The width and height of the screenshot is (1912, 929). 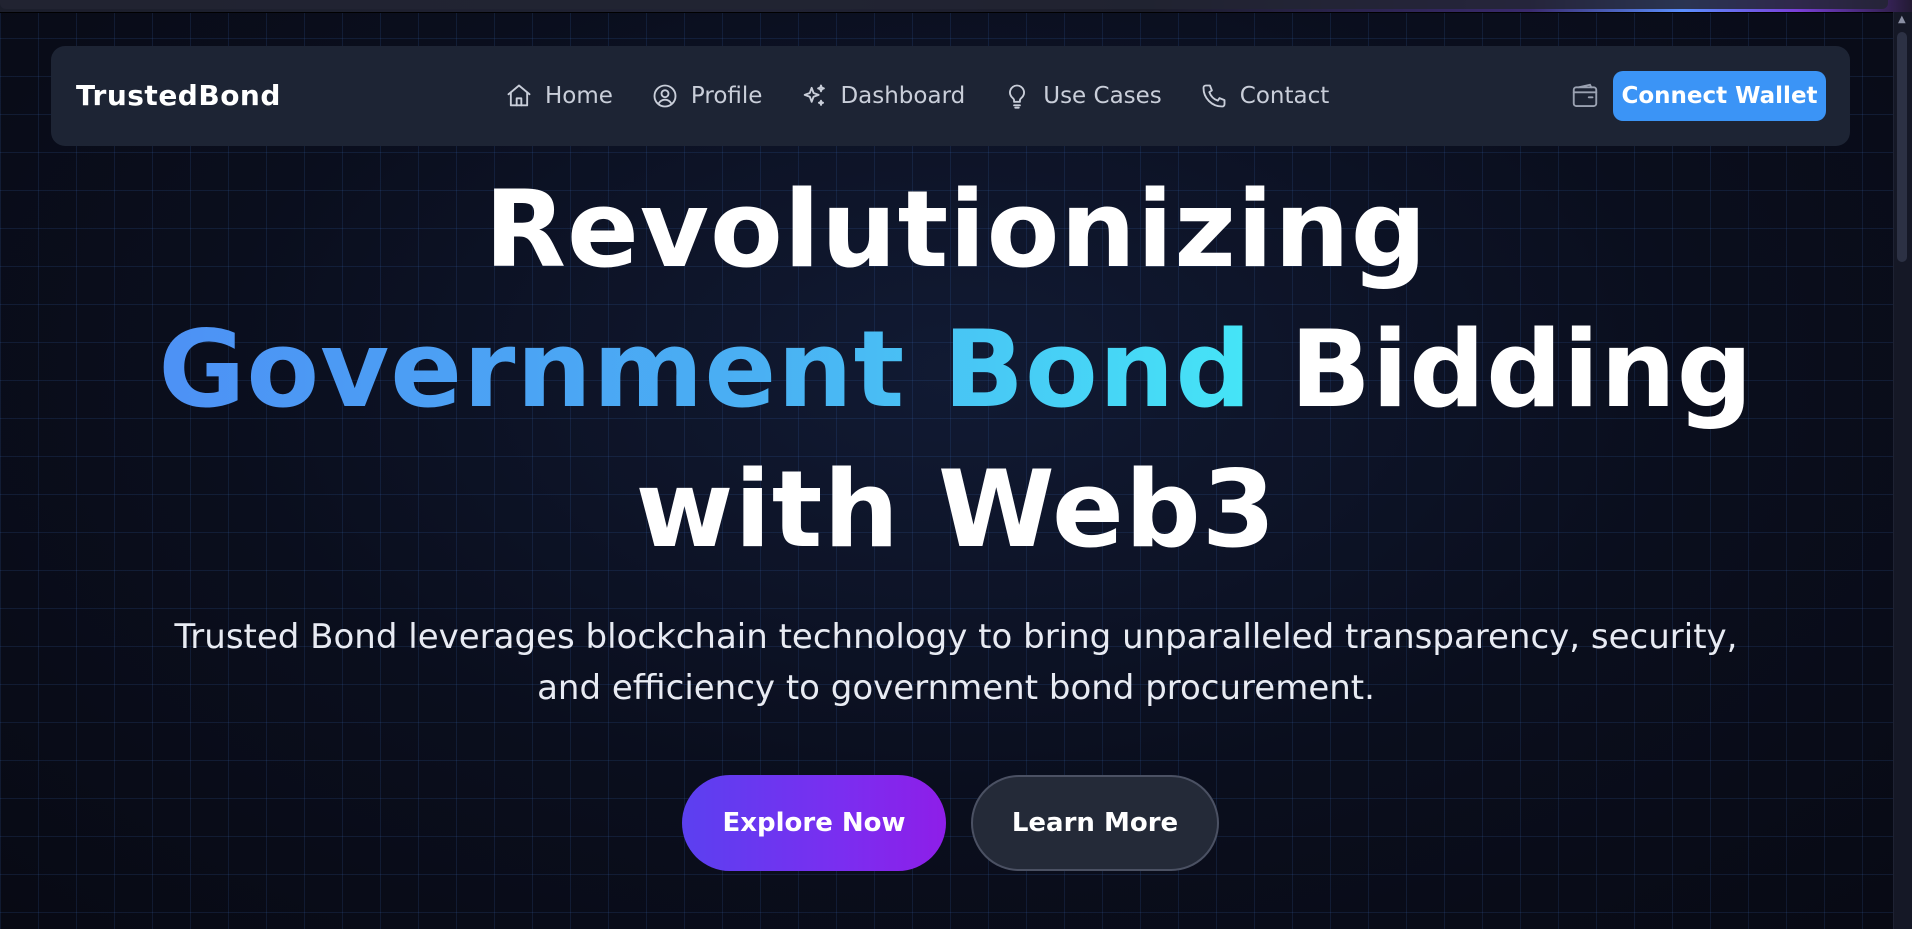 What do you see at coordinates (1102, 96) in the screenshot?
I see `nav-item-label: Use Cases` at bounding box center [1102, 96].